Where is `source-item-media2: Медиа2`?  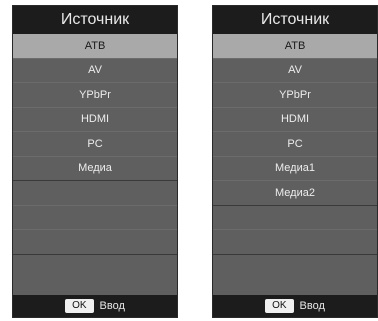
source-item-media2: Медиа2 is located at coordinates (295, 193).